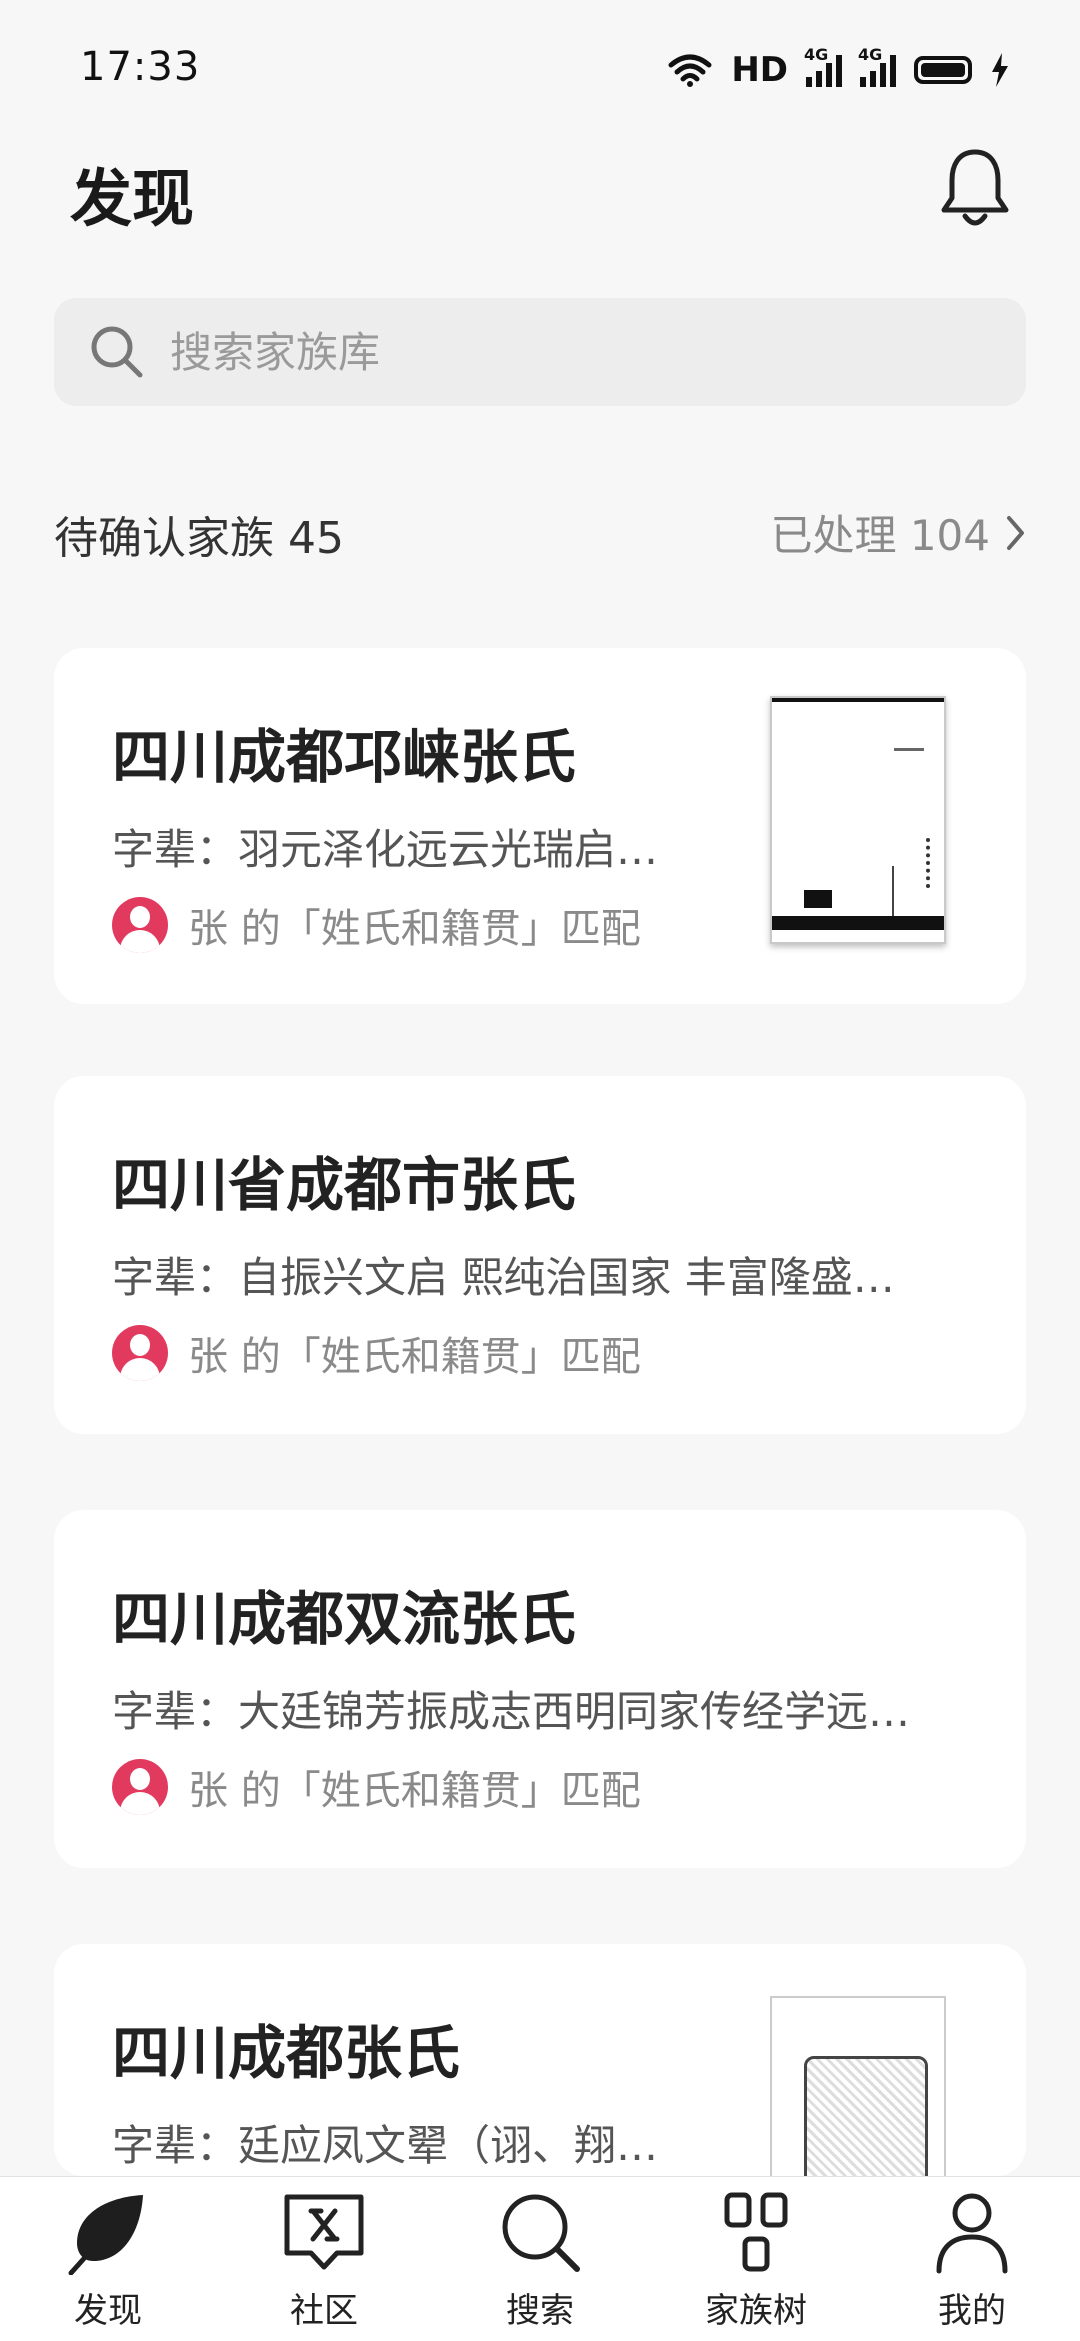  I want to click on leaf-icon, so click(105, 2235).